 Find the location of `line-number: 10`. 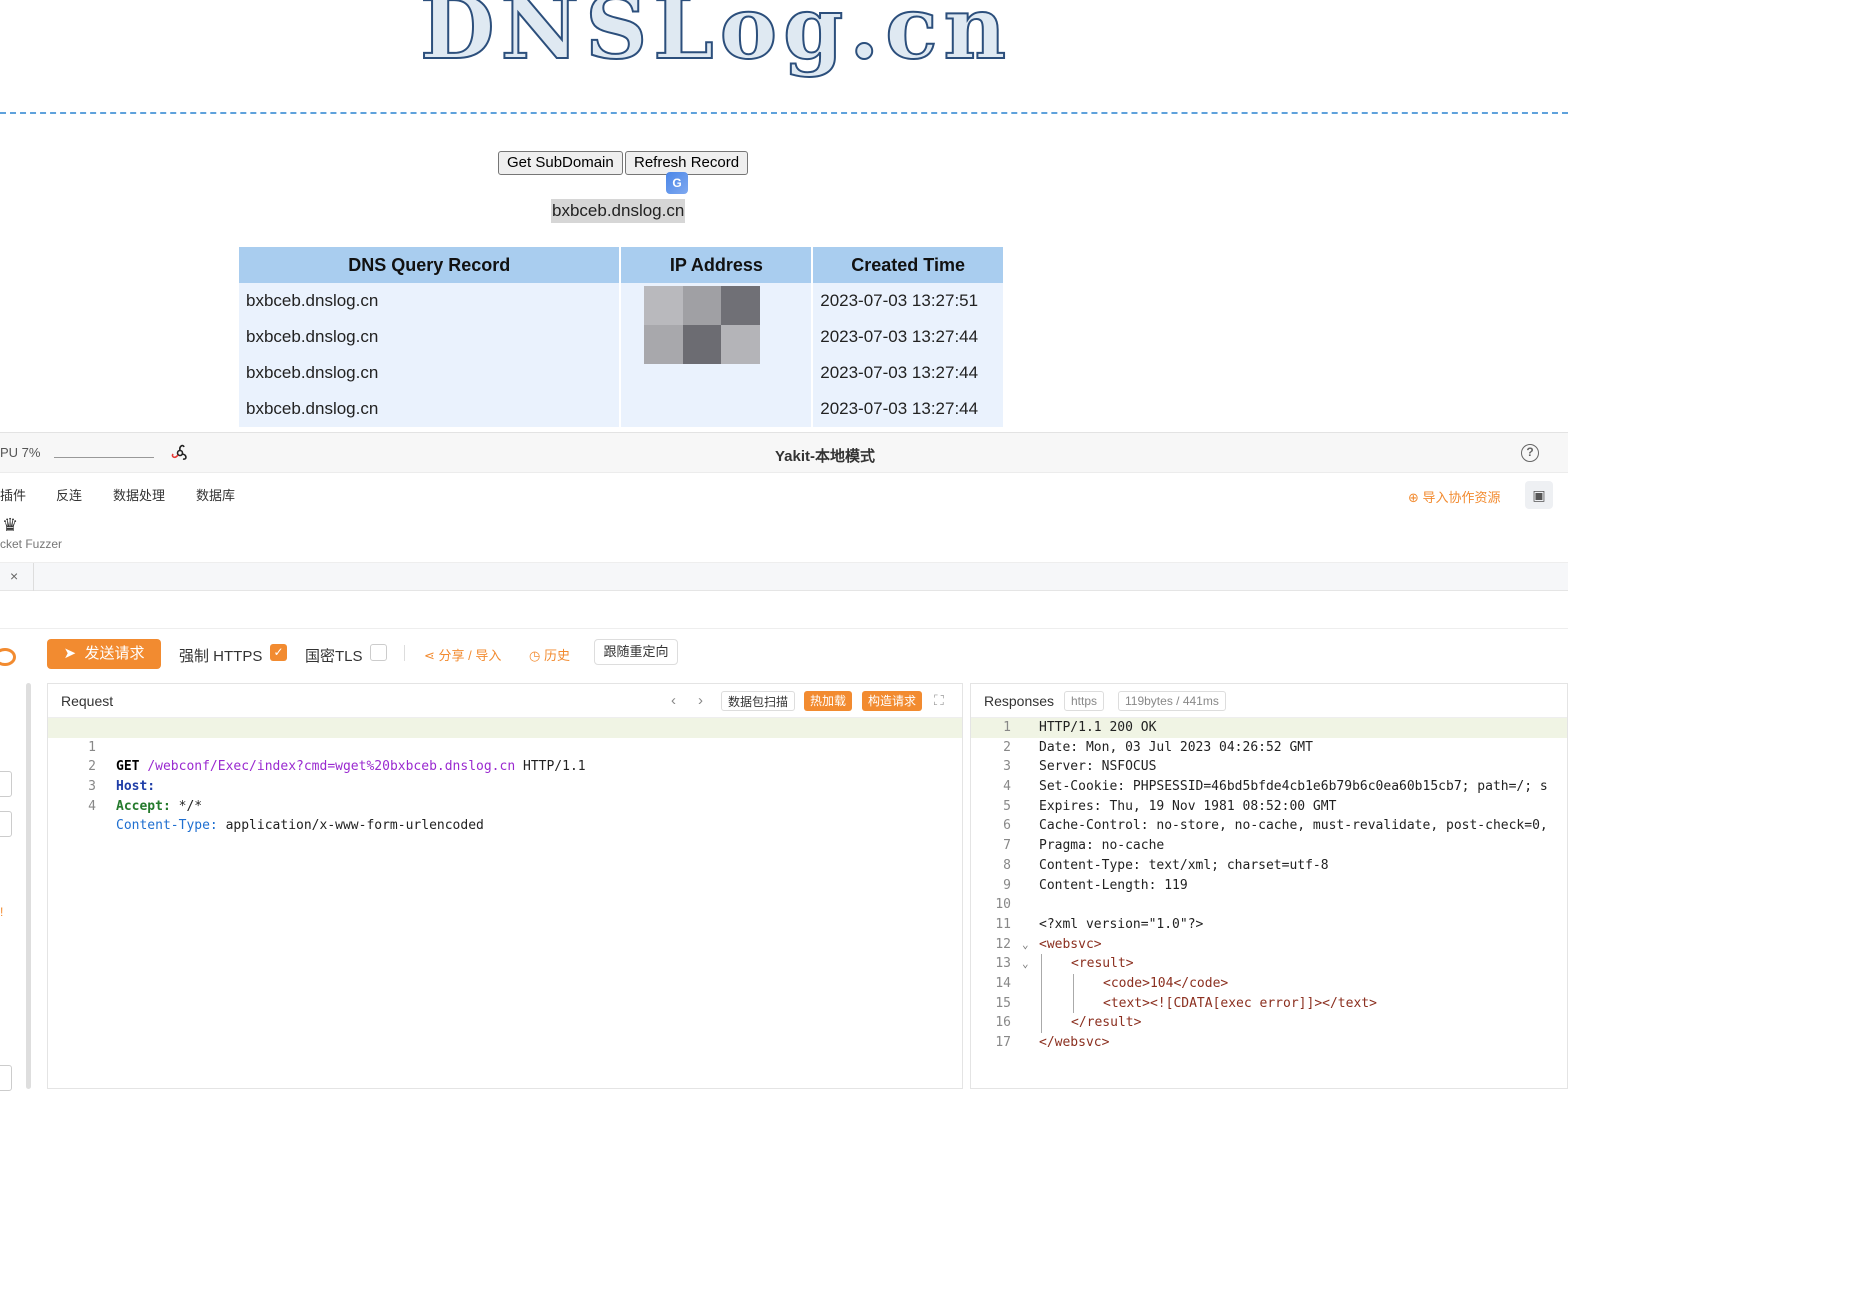

line-number: 10 is located at coordinates (1003, 905).